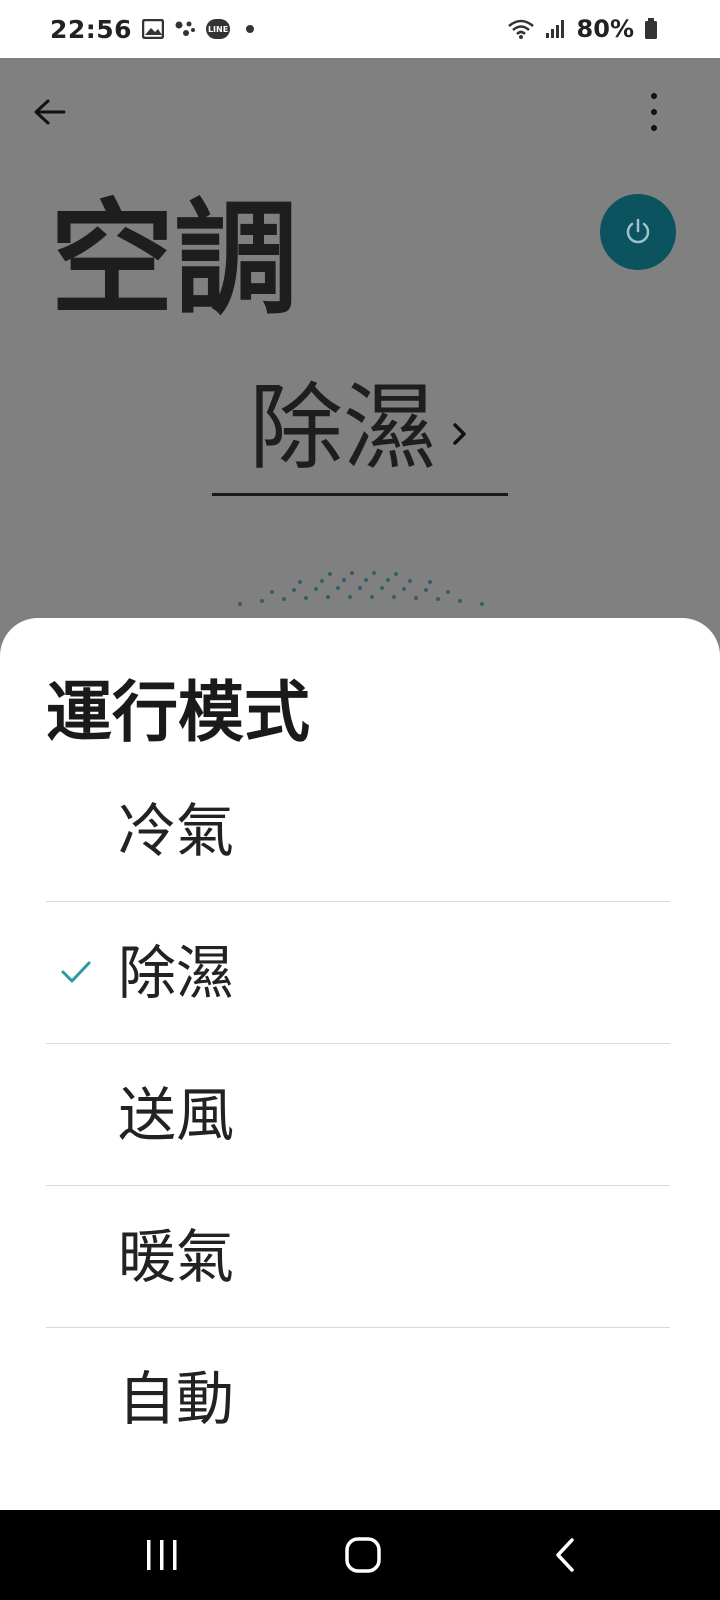  I want to click on status-left: 22:56 LINE, so click(152, 29).